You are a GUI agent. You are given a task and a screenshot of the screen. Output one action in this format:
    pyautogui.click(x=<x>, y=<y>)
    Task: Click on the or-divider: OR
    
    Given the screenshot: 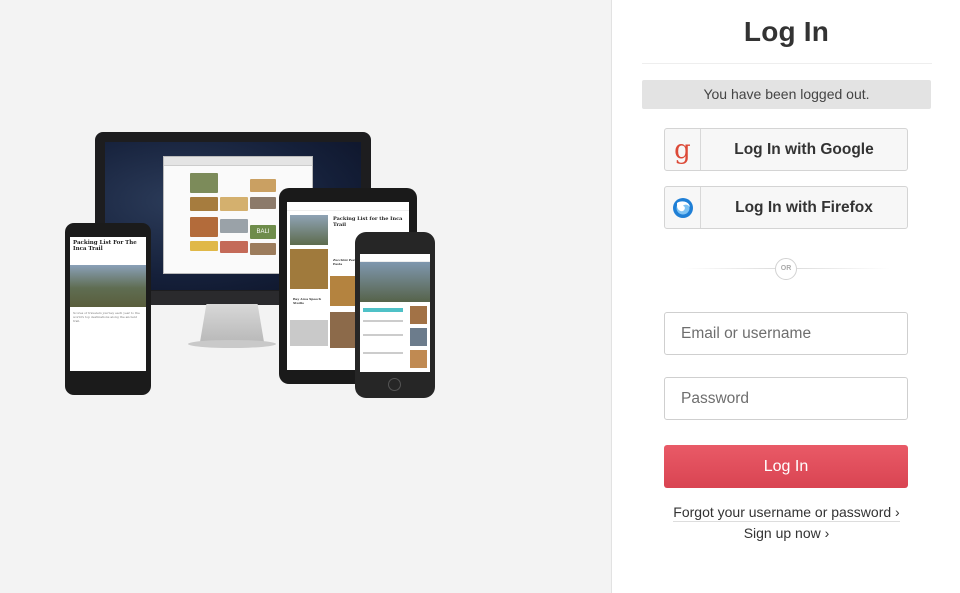 What is the action you would take?
    pyautogui.click(x=786, y=269)
    